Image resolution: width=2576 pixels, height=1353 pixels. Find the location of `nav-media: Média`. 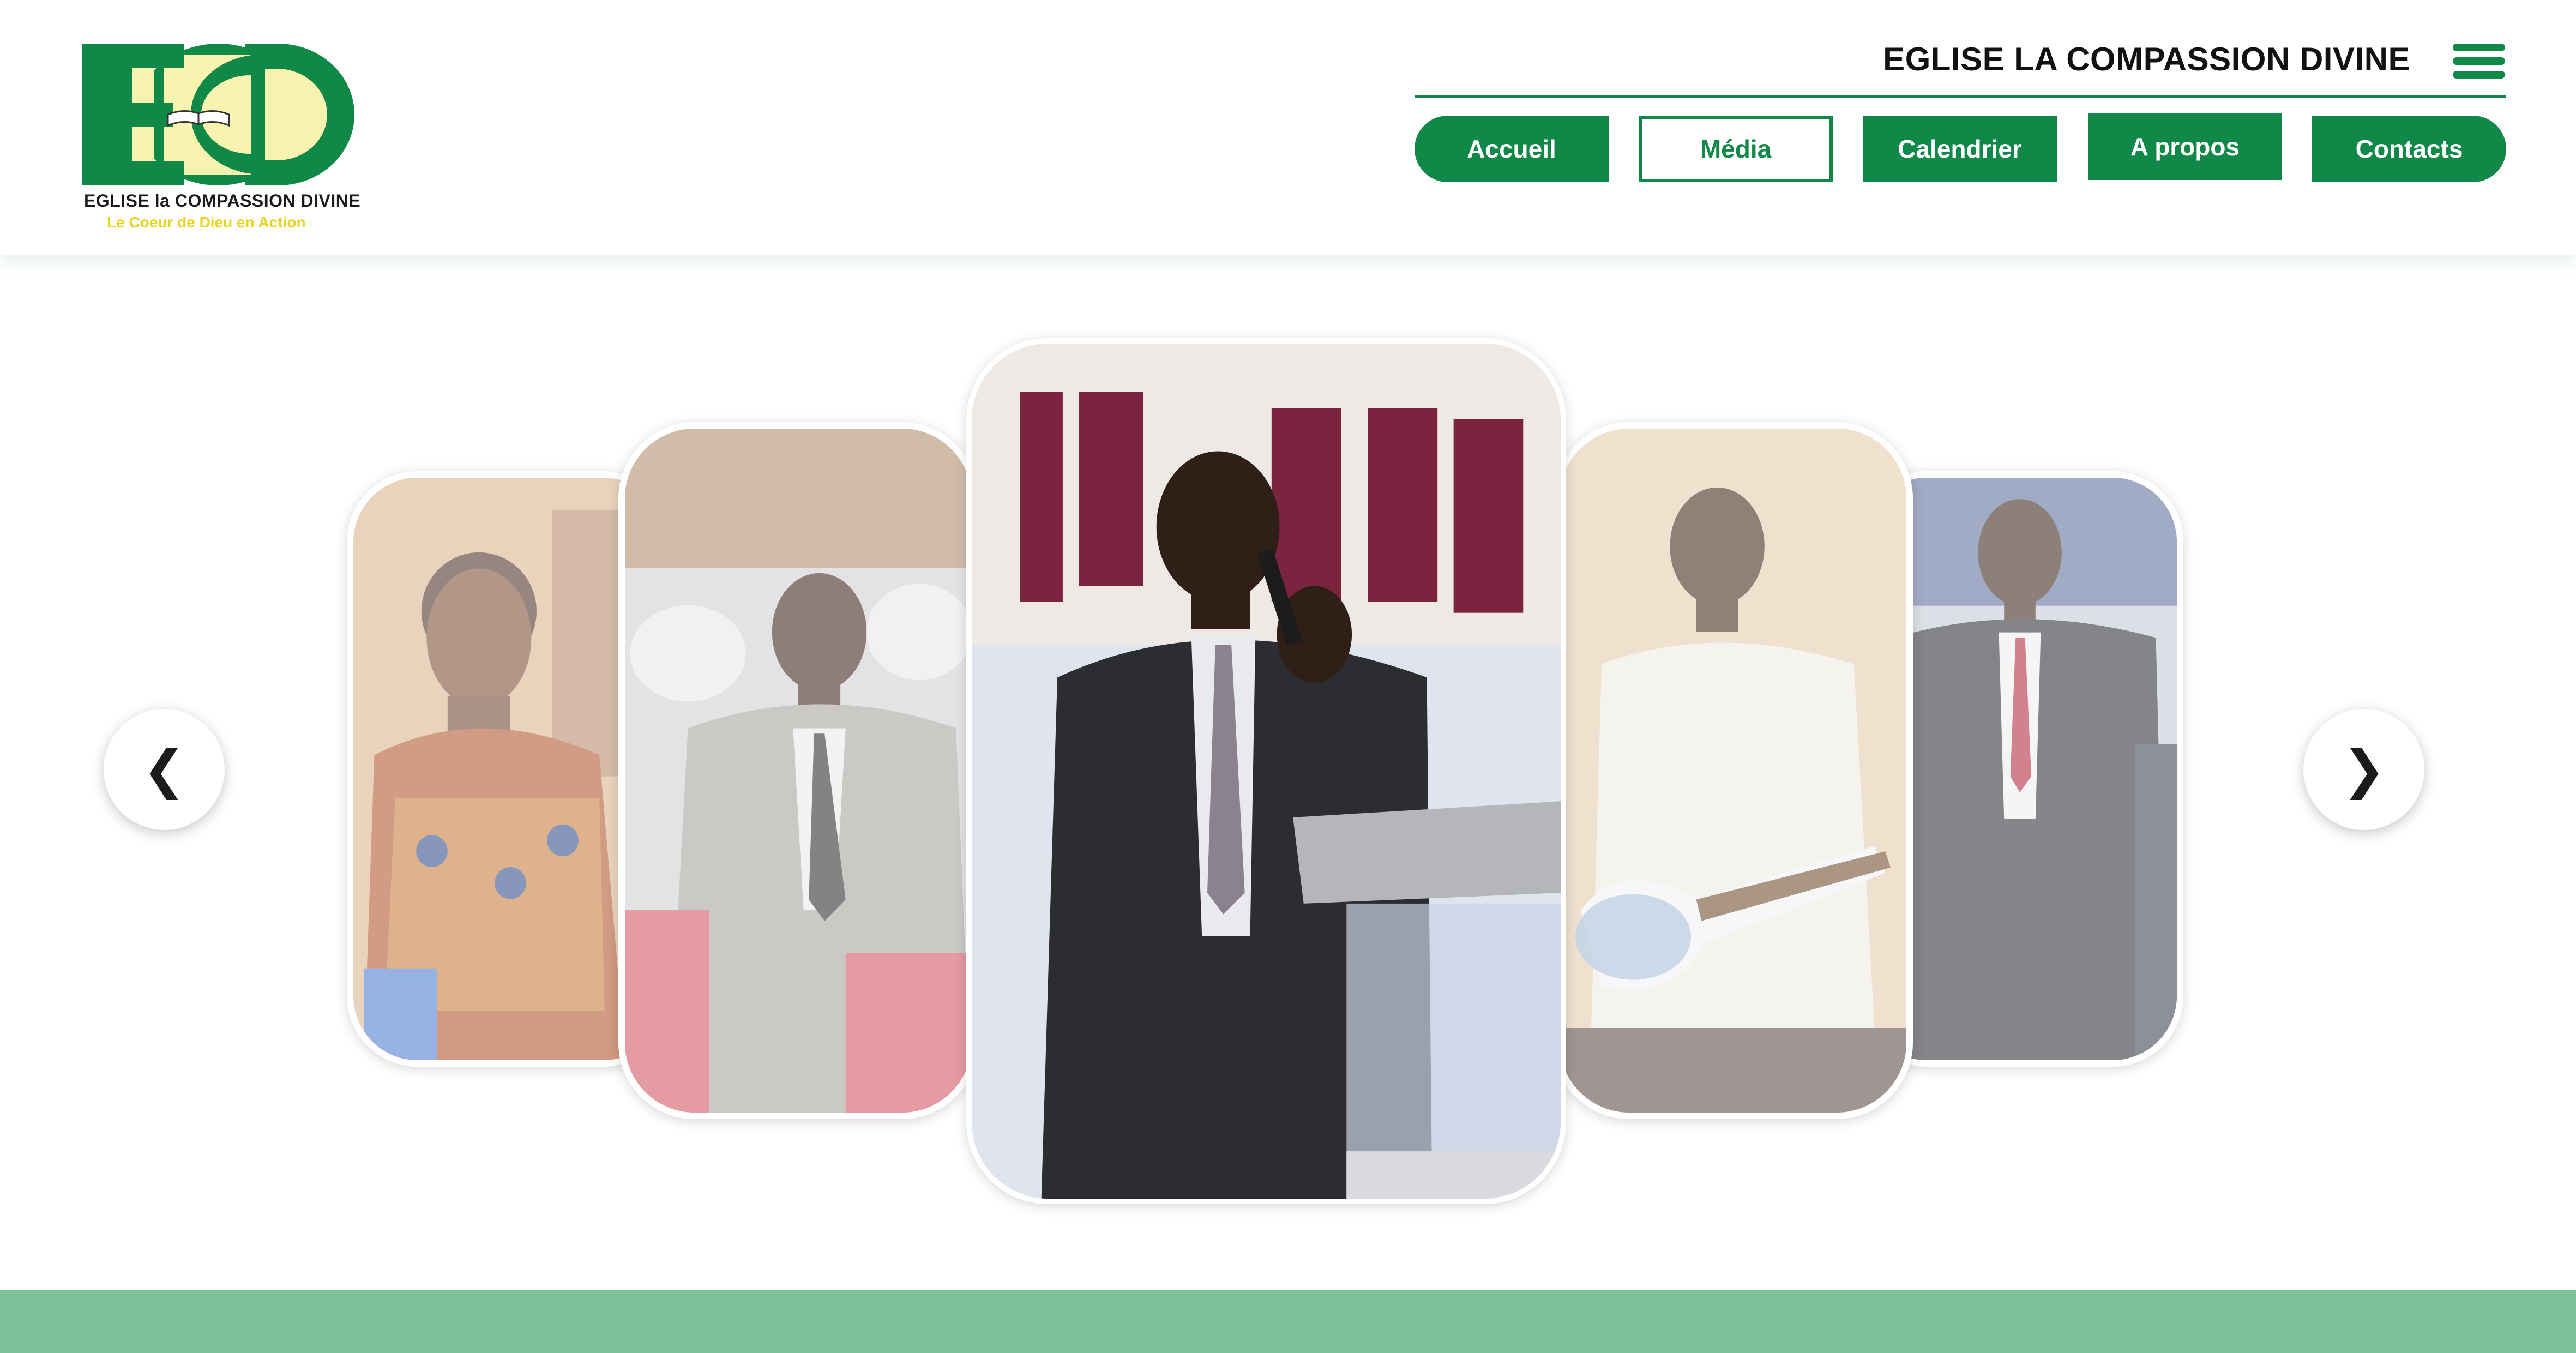

nav-media: Média is located at coordinates (1736, 149).